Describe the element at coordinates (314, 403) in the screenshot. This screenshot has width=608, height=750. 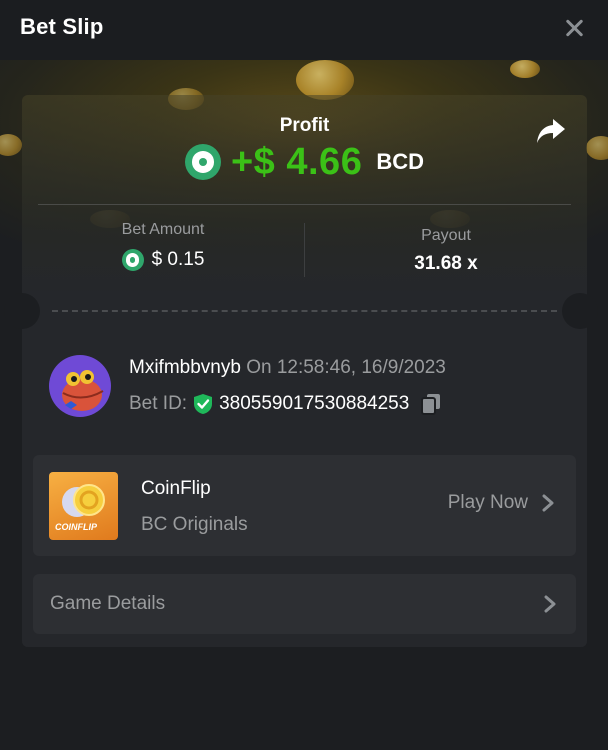
I see `bet-id-value: 380559017530884253` at that location.